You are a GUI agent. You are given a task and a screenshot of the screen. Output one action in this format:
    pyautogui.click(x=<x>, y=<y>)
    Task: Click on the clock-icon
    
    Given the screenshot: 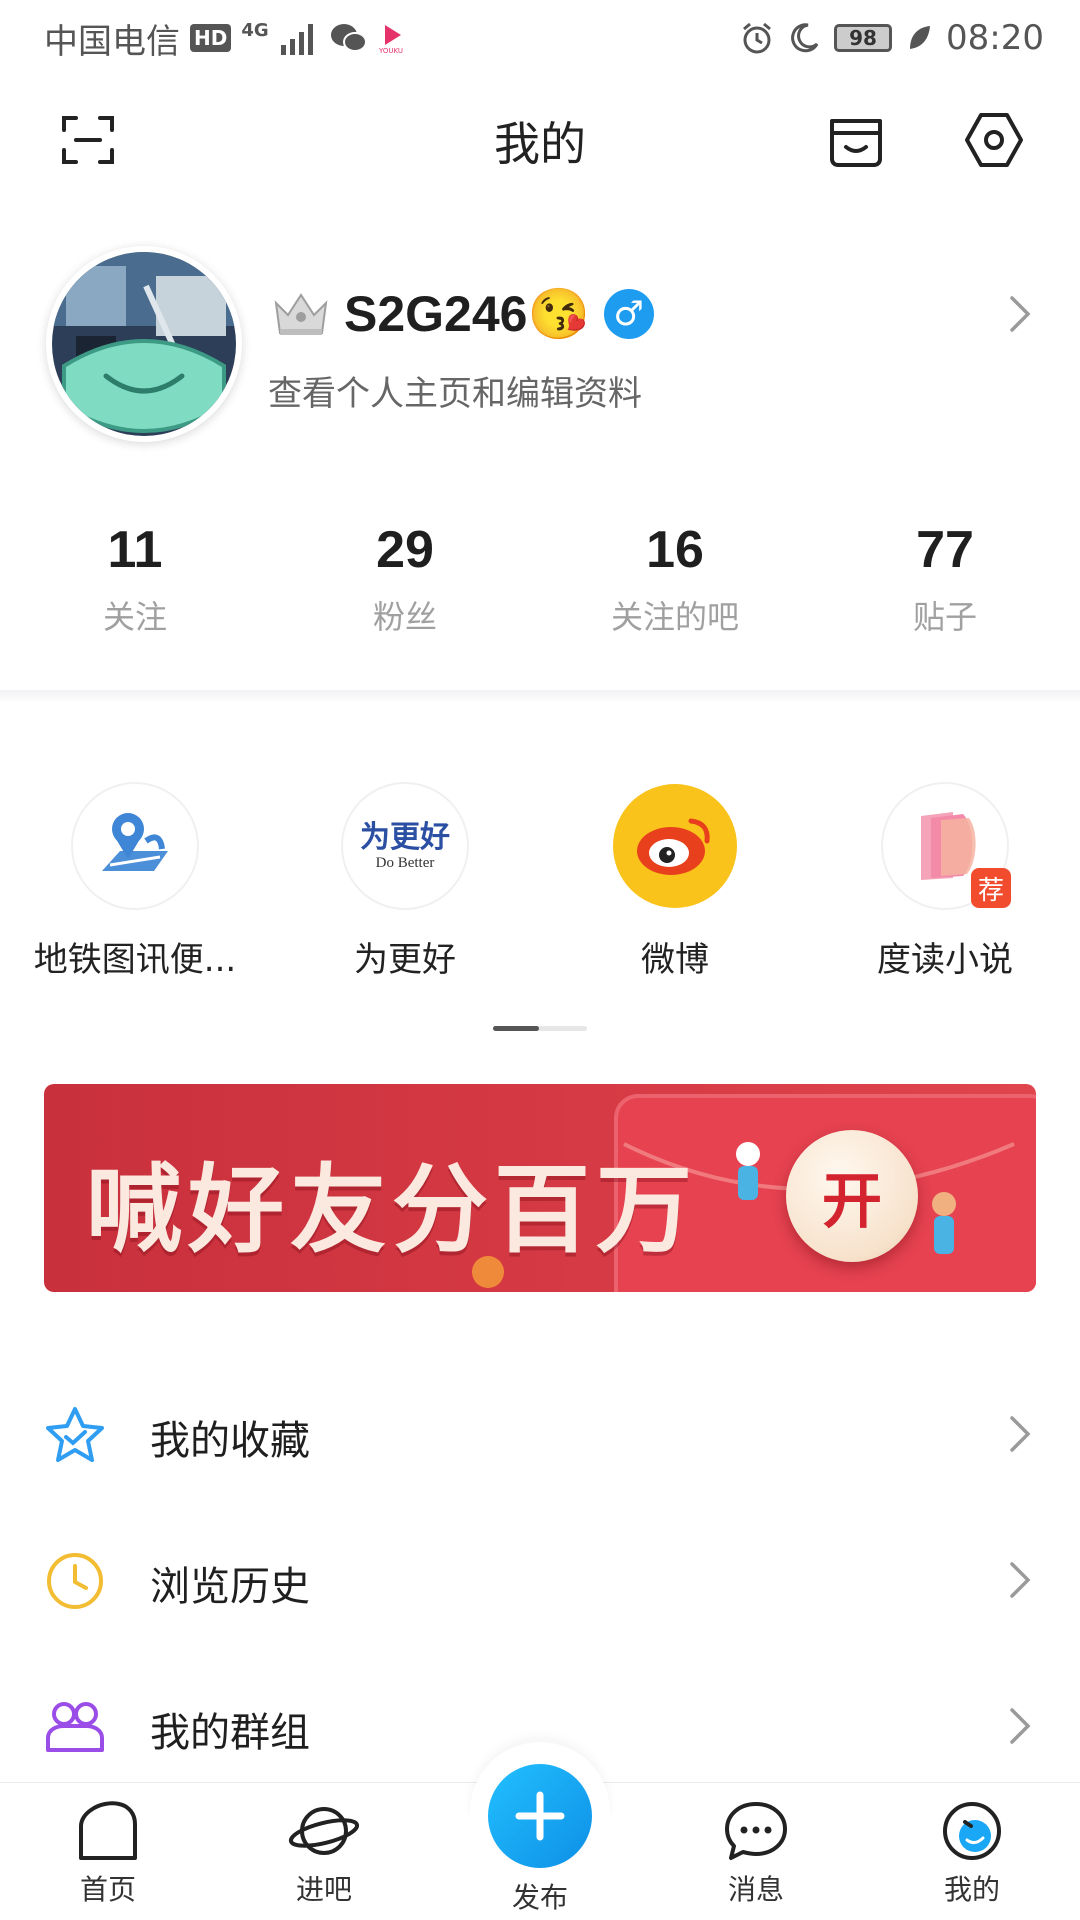 What is the action you would take?
    pyautogui.click(x=75, y=1581)
    